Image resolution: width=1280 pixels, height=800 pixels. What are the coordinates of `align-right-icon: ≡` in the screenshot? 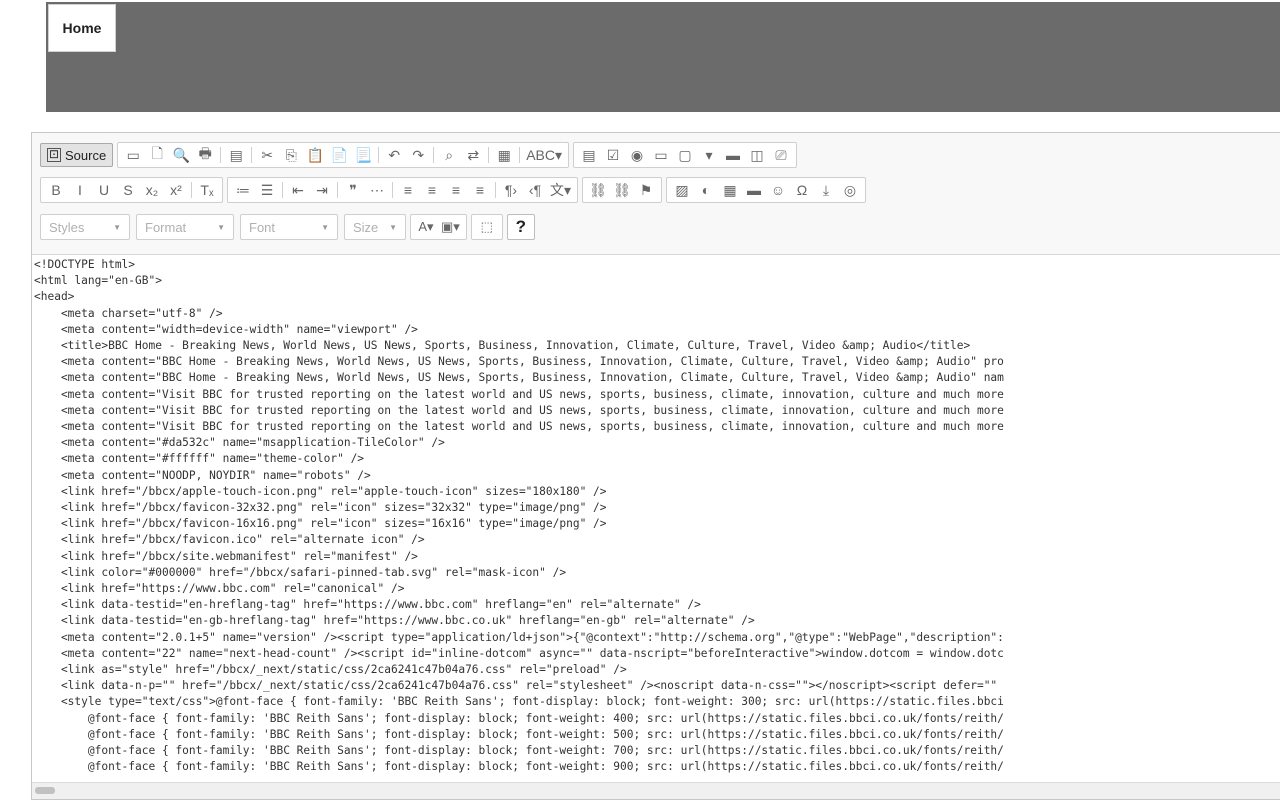 It's located at (456, 190).